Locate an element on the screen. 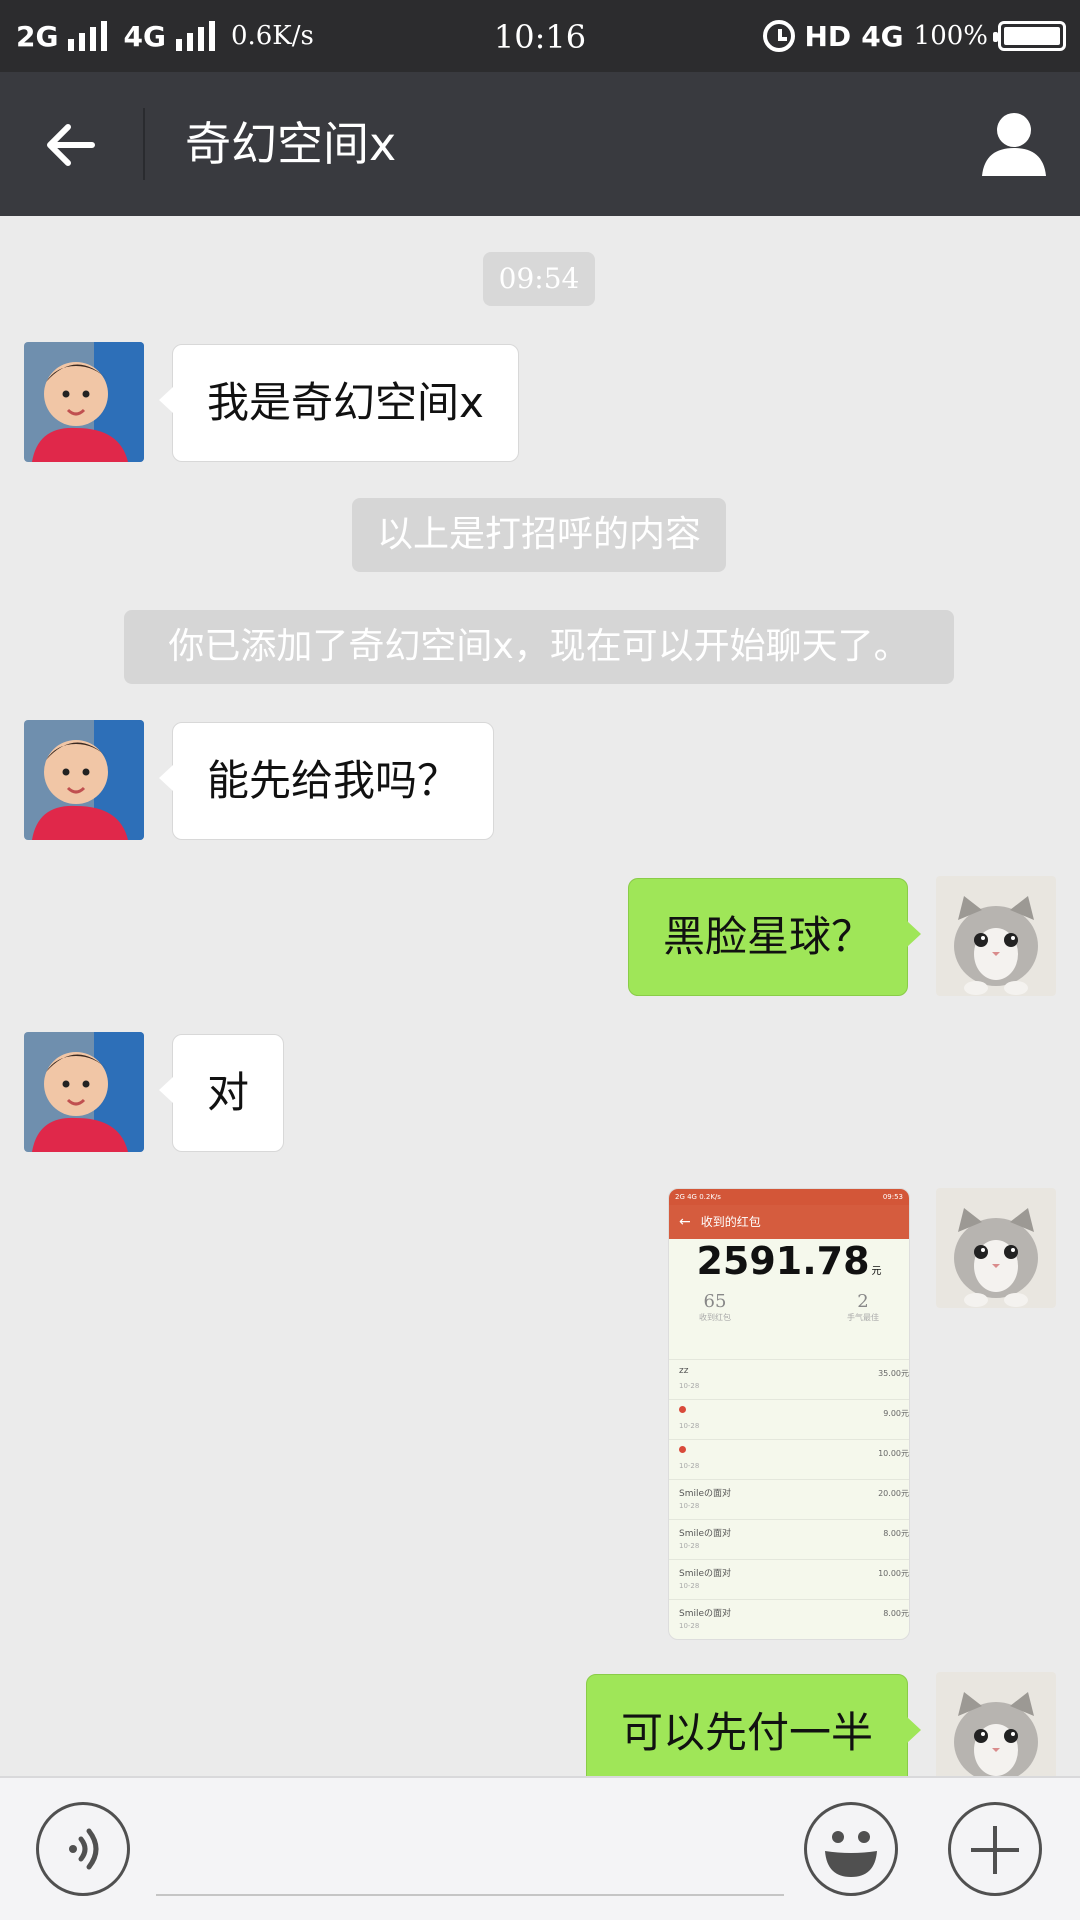 The height and width of the screenshot is (1920, 1080). battery-percent: 100% is located at coordinates (950, 36).